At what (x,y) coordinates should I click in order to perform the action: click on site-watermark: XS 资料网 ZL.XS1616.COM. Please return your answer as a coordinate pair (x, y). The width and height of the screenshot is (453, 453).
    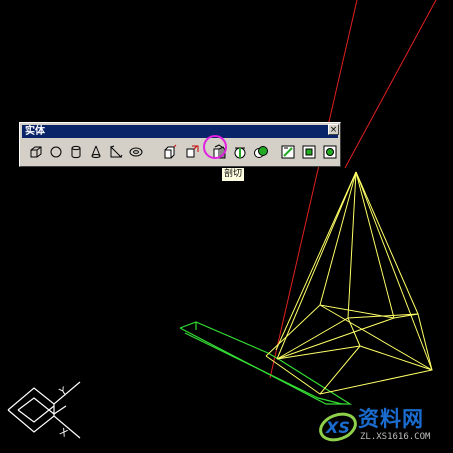
    Looking at the image, I should click on (383, 426).